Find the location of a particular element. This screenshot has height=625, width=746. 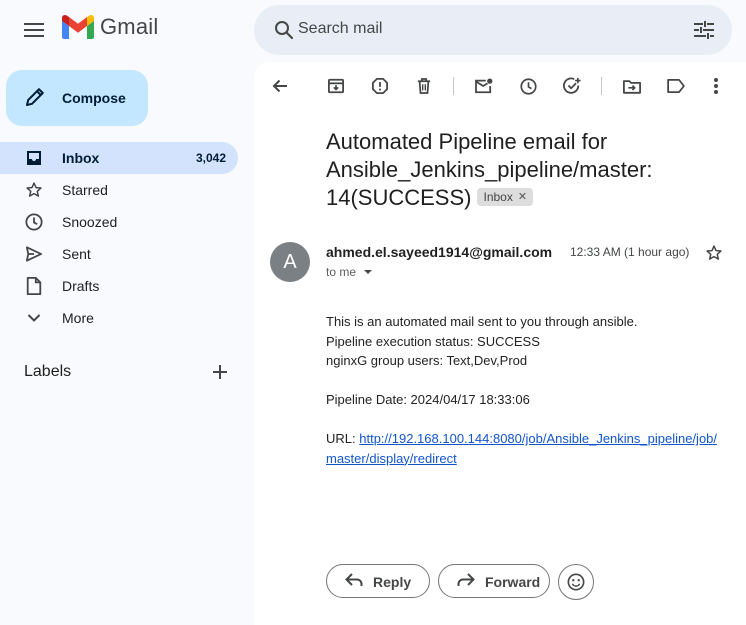

sidebar-item-drafts: Drafts is located at coordinates (119, 286).